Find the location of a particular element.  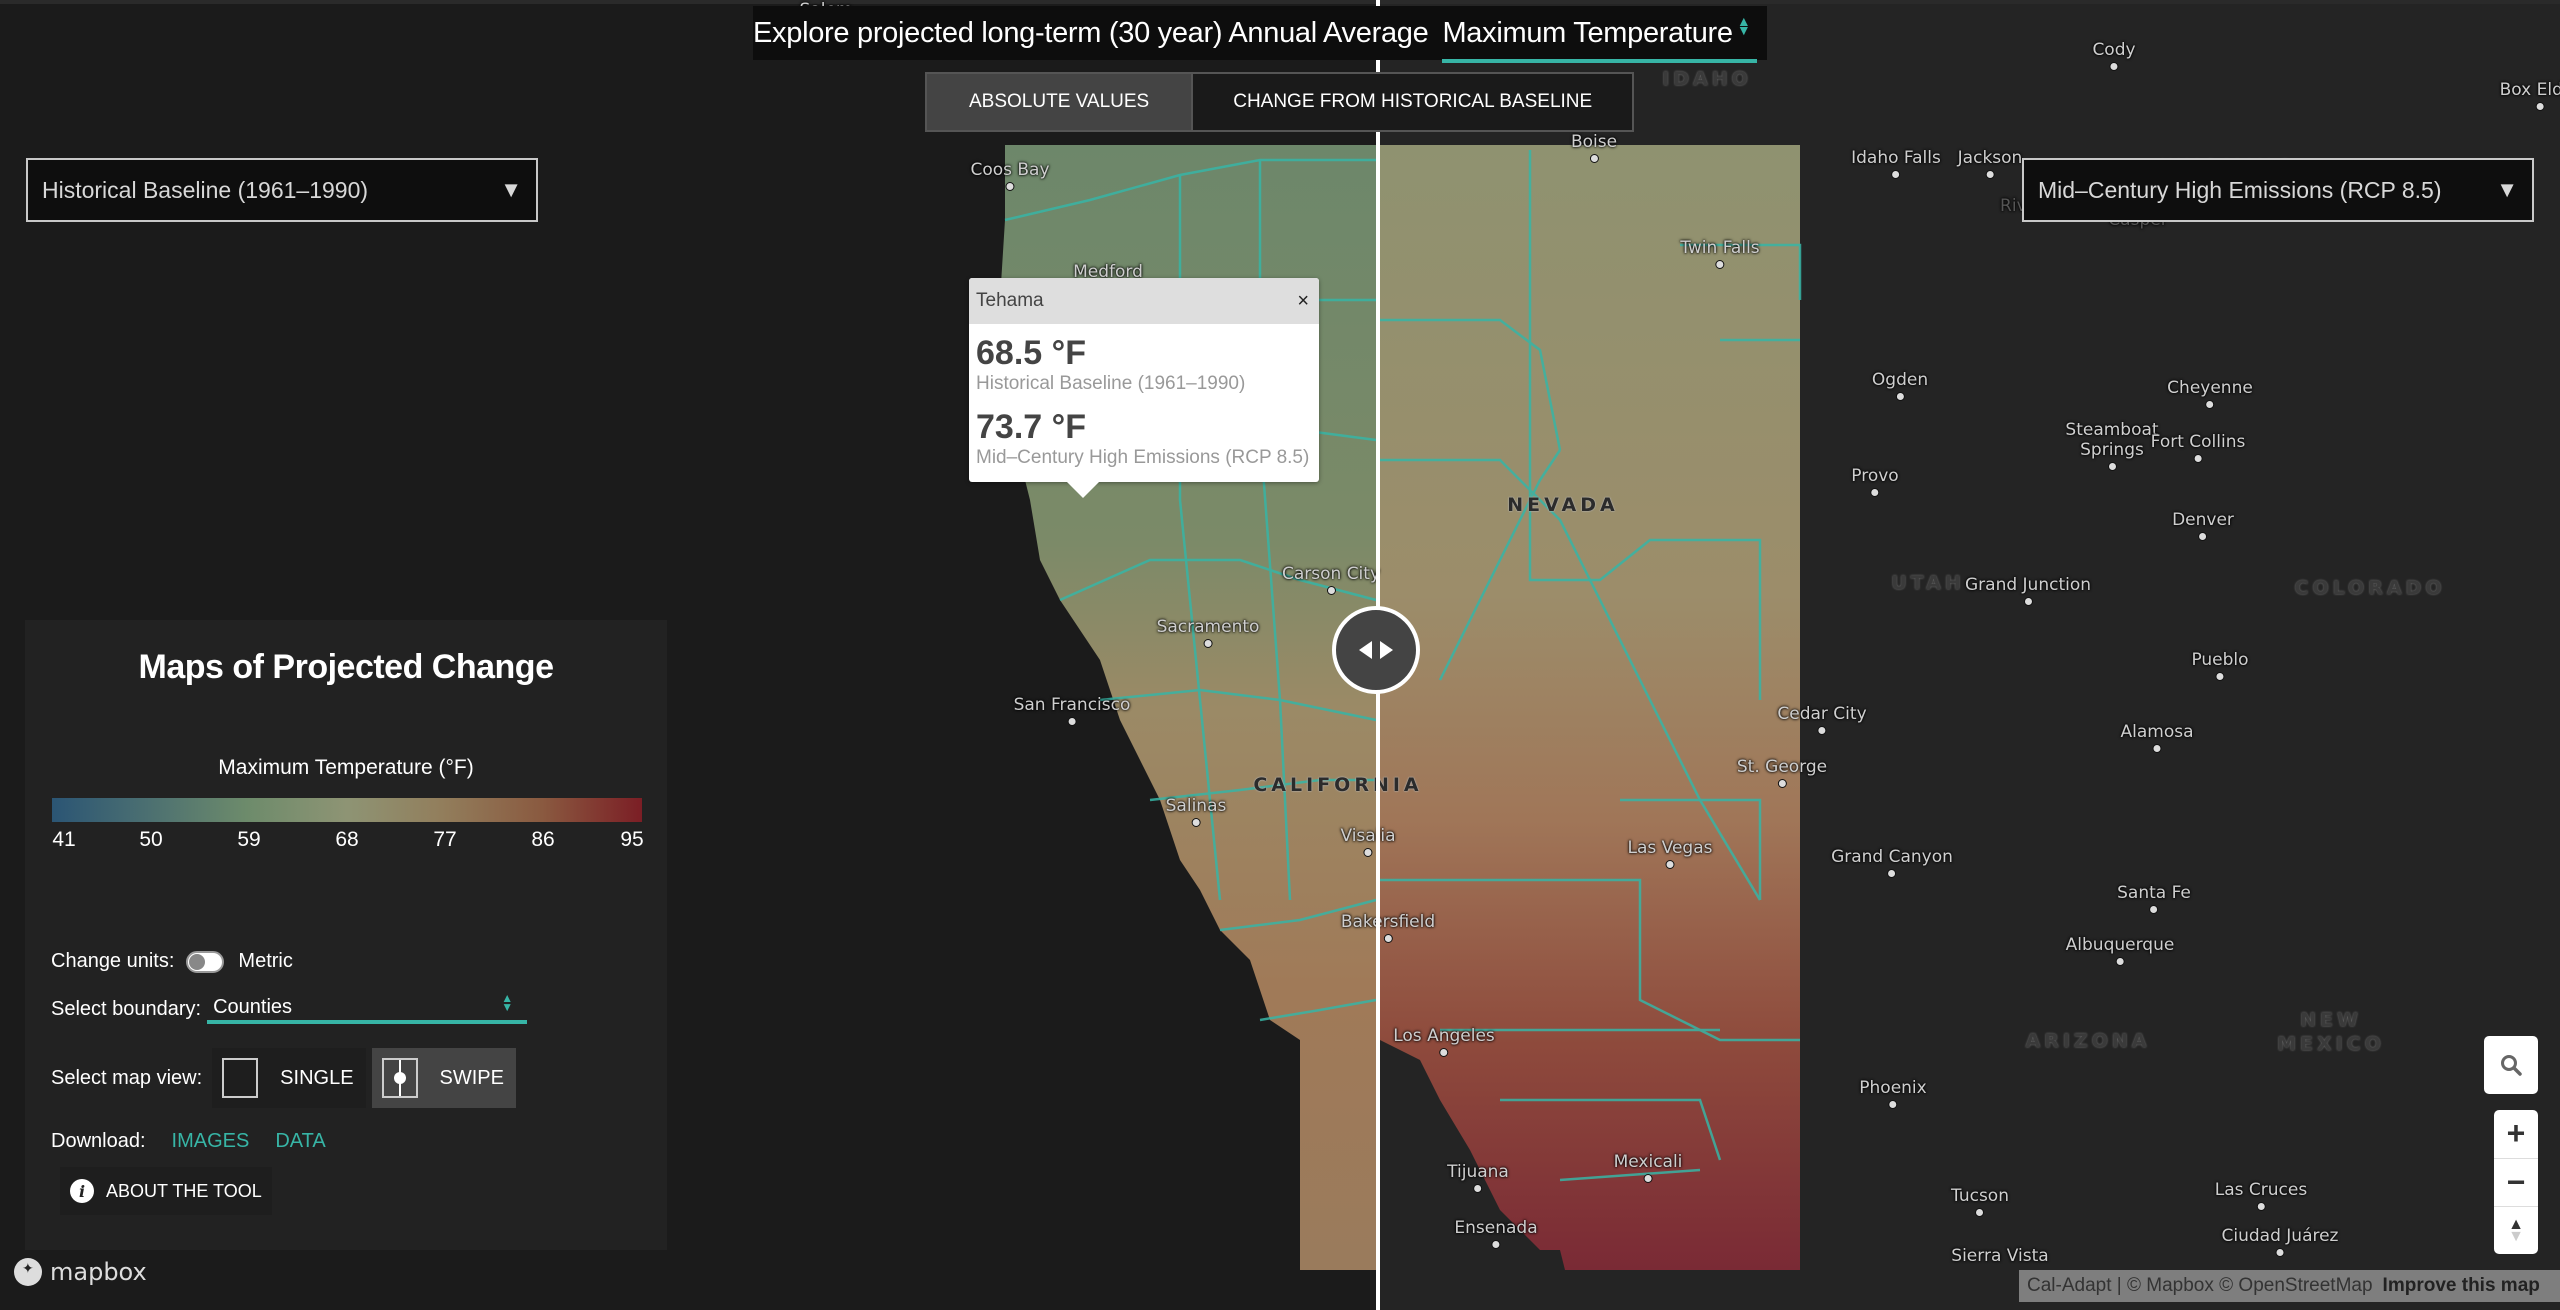

city-label: Las Cruces is located at coordinates (2261, 1195).